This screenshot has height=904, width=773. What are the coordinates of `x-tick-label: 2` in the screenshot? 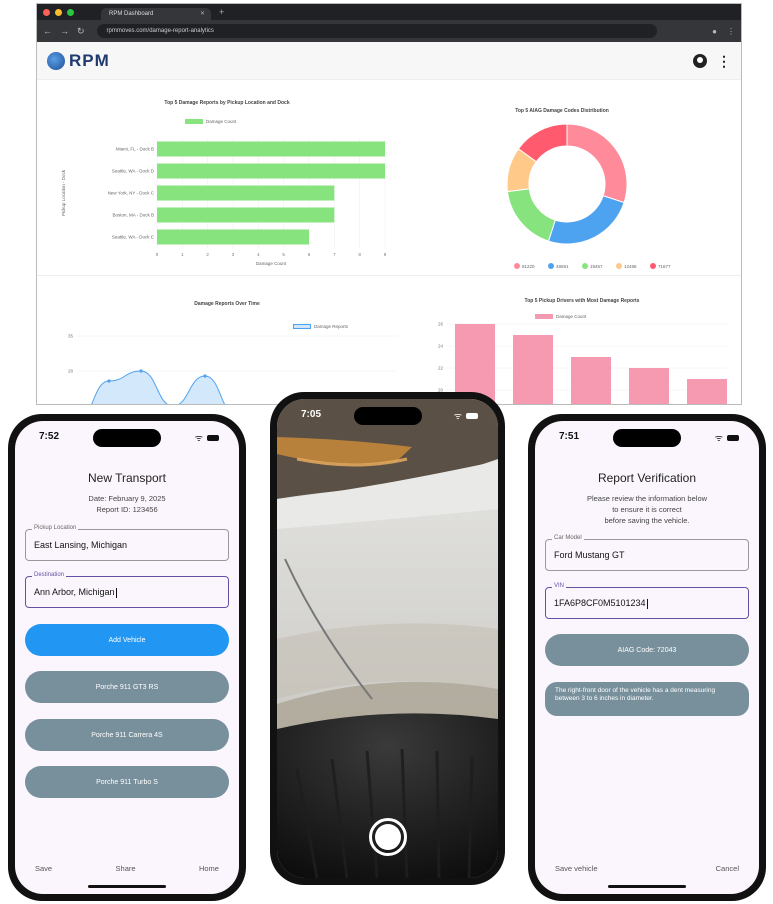 It's located at (207, 254).